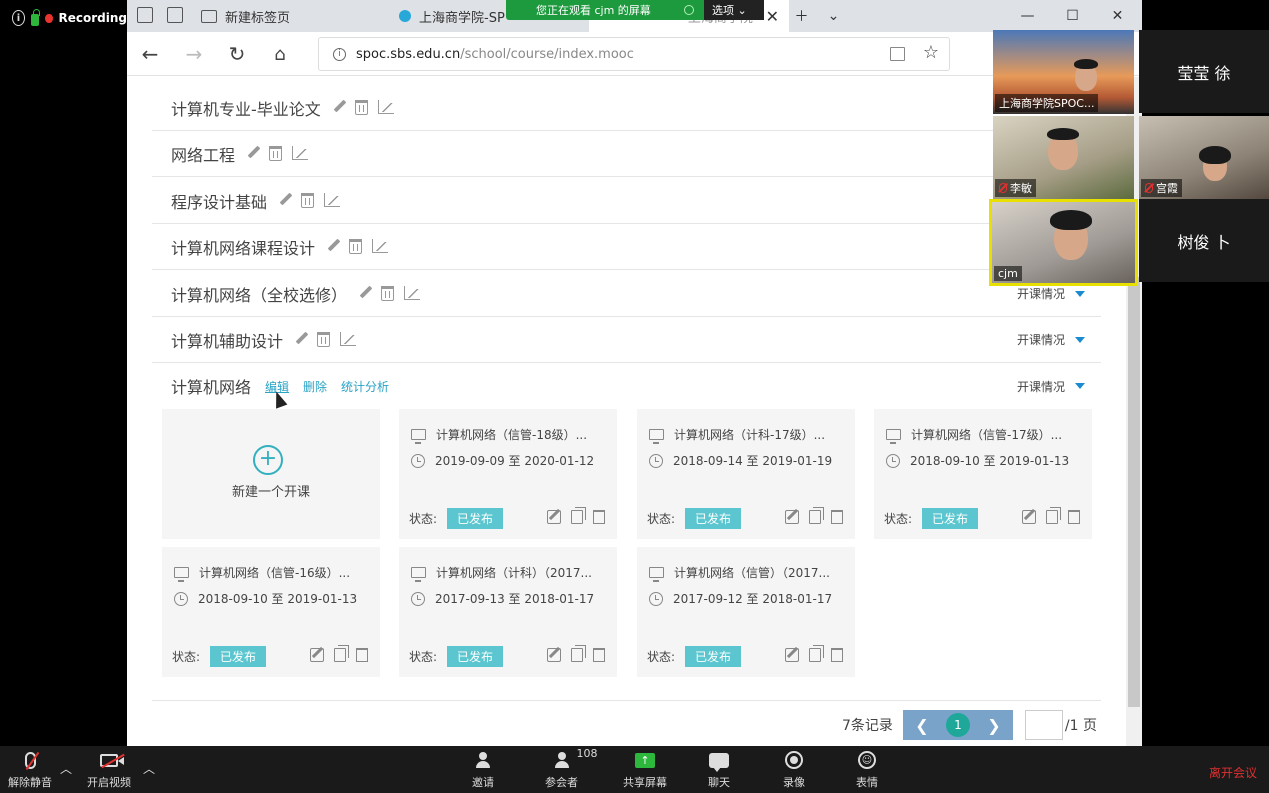  I want to click on add-circle-icon: +, so click(268, 460).